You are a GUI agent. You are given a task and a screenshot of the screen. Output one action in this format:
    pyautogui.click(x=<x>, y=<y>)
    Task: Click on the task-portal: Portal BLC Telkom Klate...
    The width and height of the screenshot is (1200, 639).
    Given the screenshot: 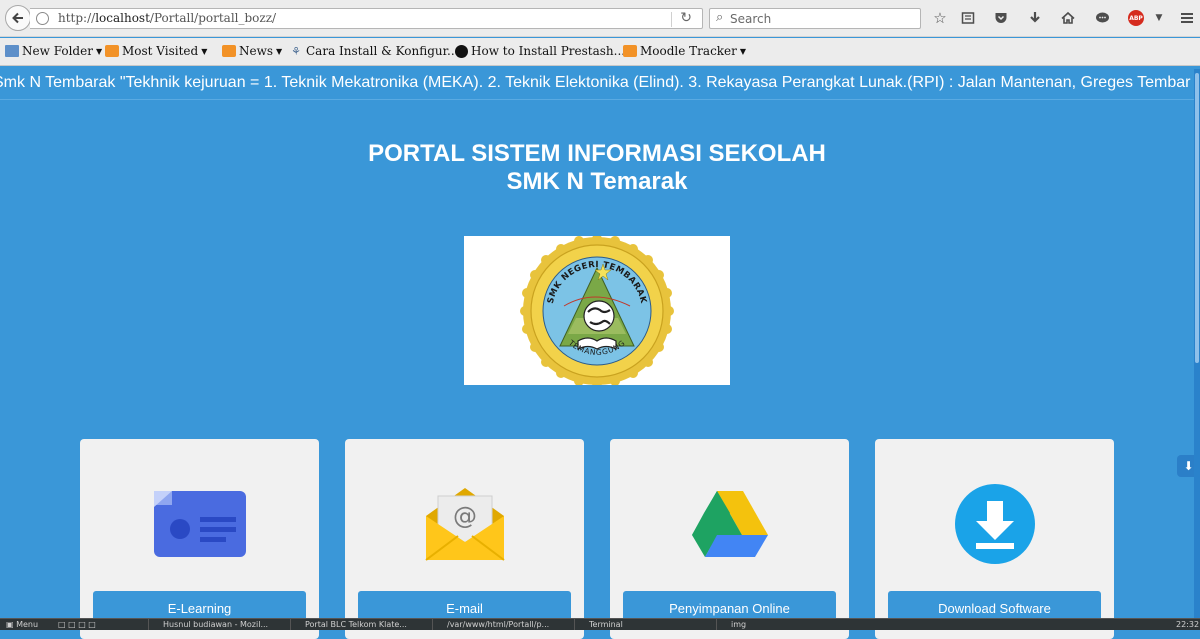 What is the action you would take?
    pyautogui.click(x=358, y=624)
    